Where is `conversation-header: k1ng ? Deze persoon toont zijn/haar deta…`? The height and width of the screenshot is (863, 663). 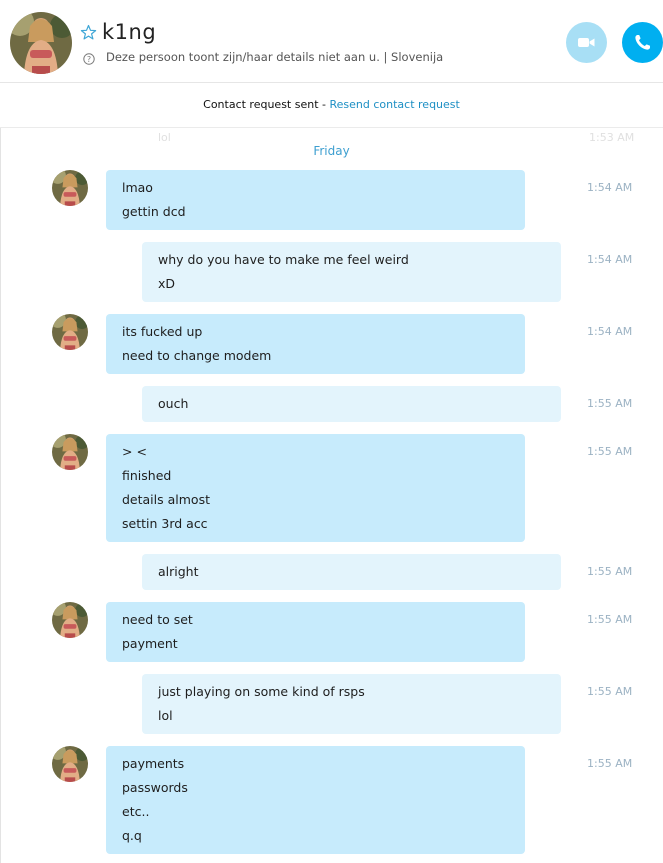
conversation-header: k1ng ? Deze persoon toont zijn/haar deta… is located at coordinates (331, 41).